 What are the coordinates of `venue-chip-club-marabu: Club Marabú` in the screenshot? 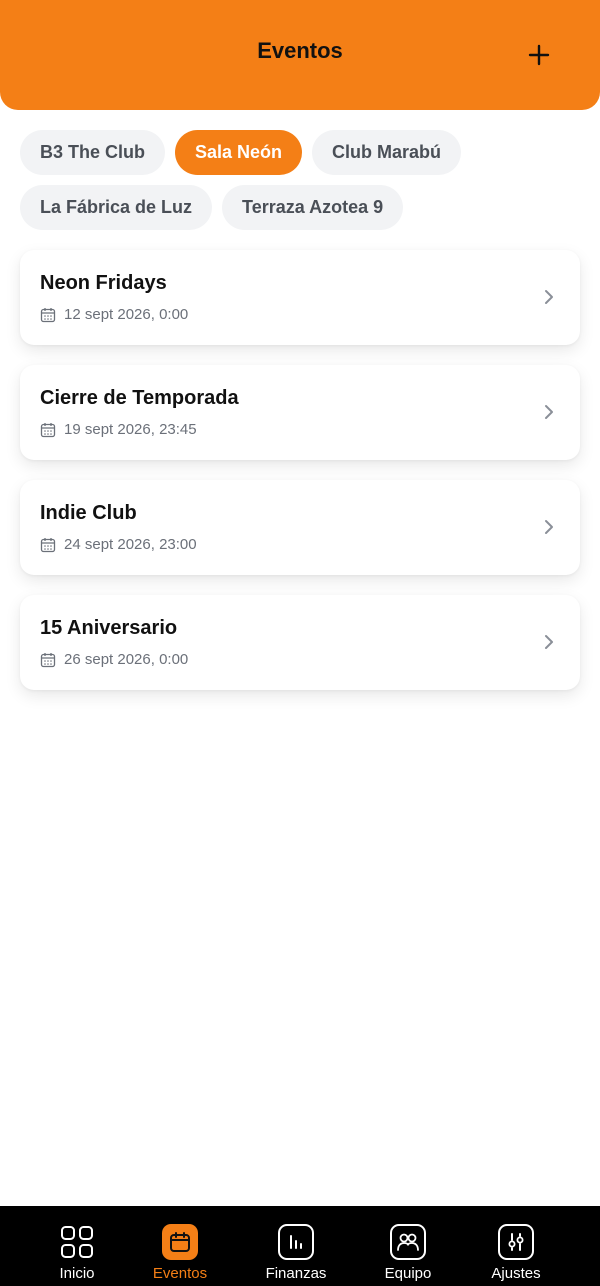 It's located at (387, 152).